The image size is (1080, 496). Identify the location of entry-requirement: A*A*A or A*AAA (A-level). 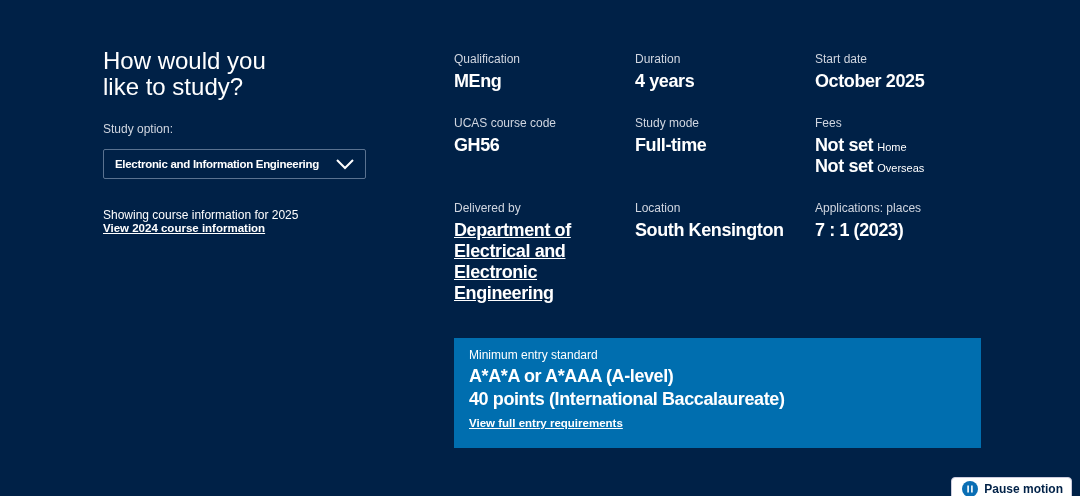
(572, 376).